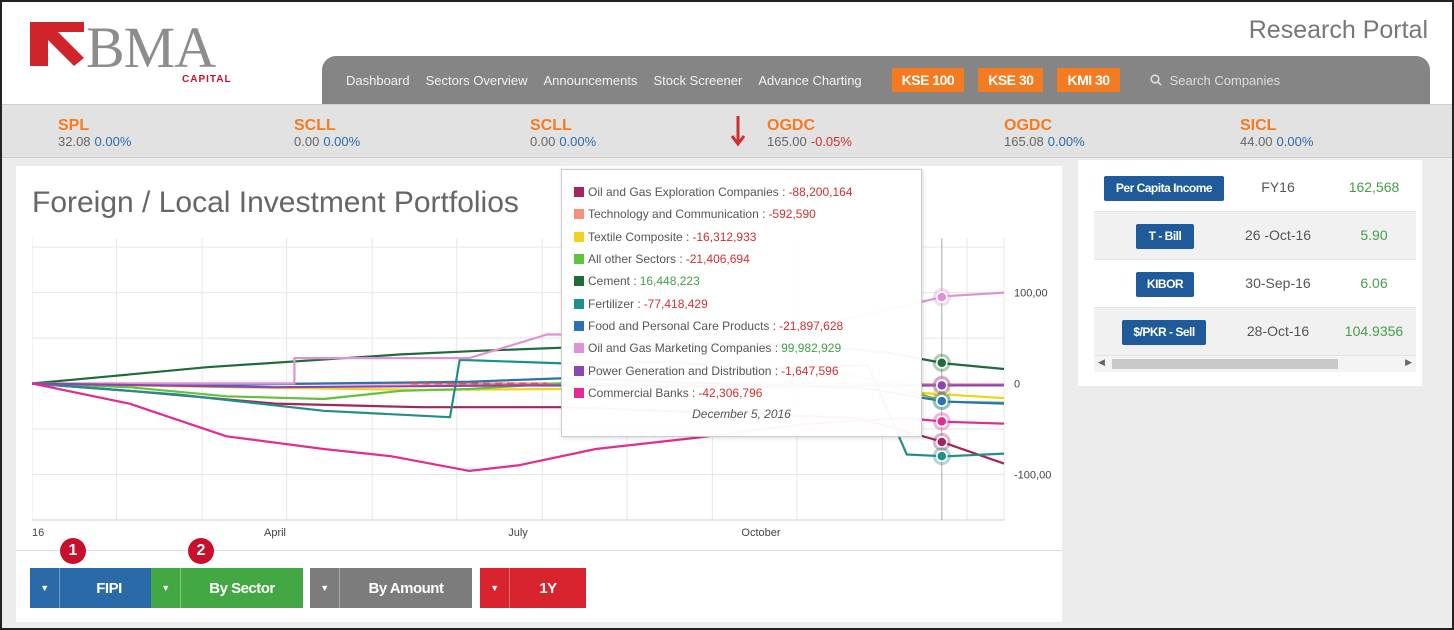 This screenshot has width=1454, height=630. What do you see at coordinates (307, 141) in the screenshot?
I see `ticker-price: 0.00` at bounding box center [307, 141].